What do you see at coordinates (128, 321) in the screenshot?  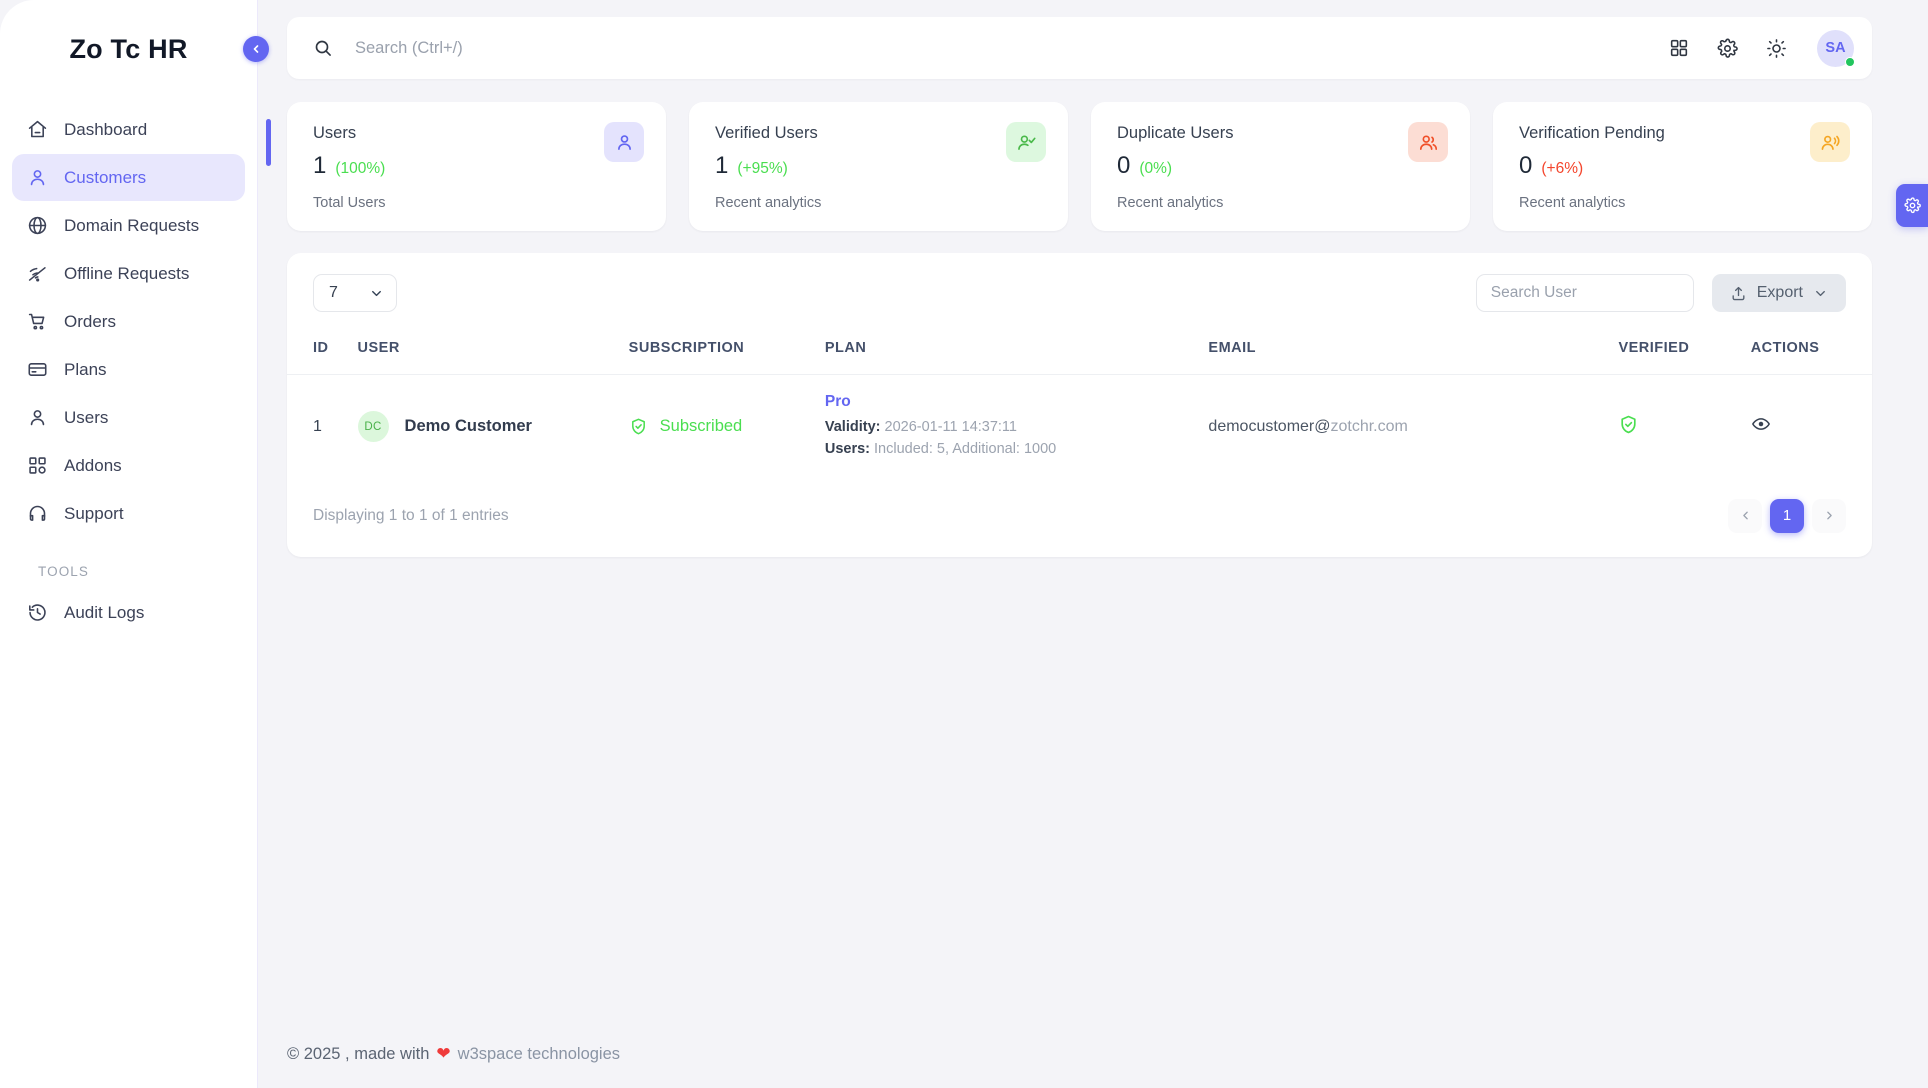 I see `sidebar-item-orders: Orders` at bounding box center [128, 321].